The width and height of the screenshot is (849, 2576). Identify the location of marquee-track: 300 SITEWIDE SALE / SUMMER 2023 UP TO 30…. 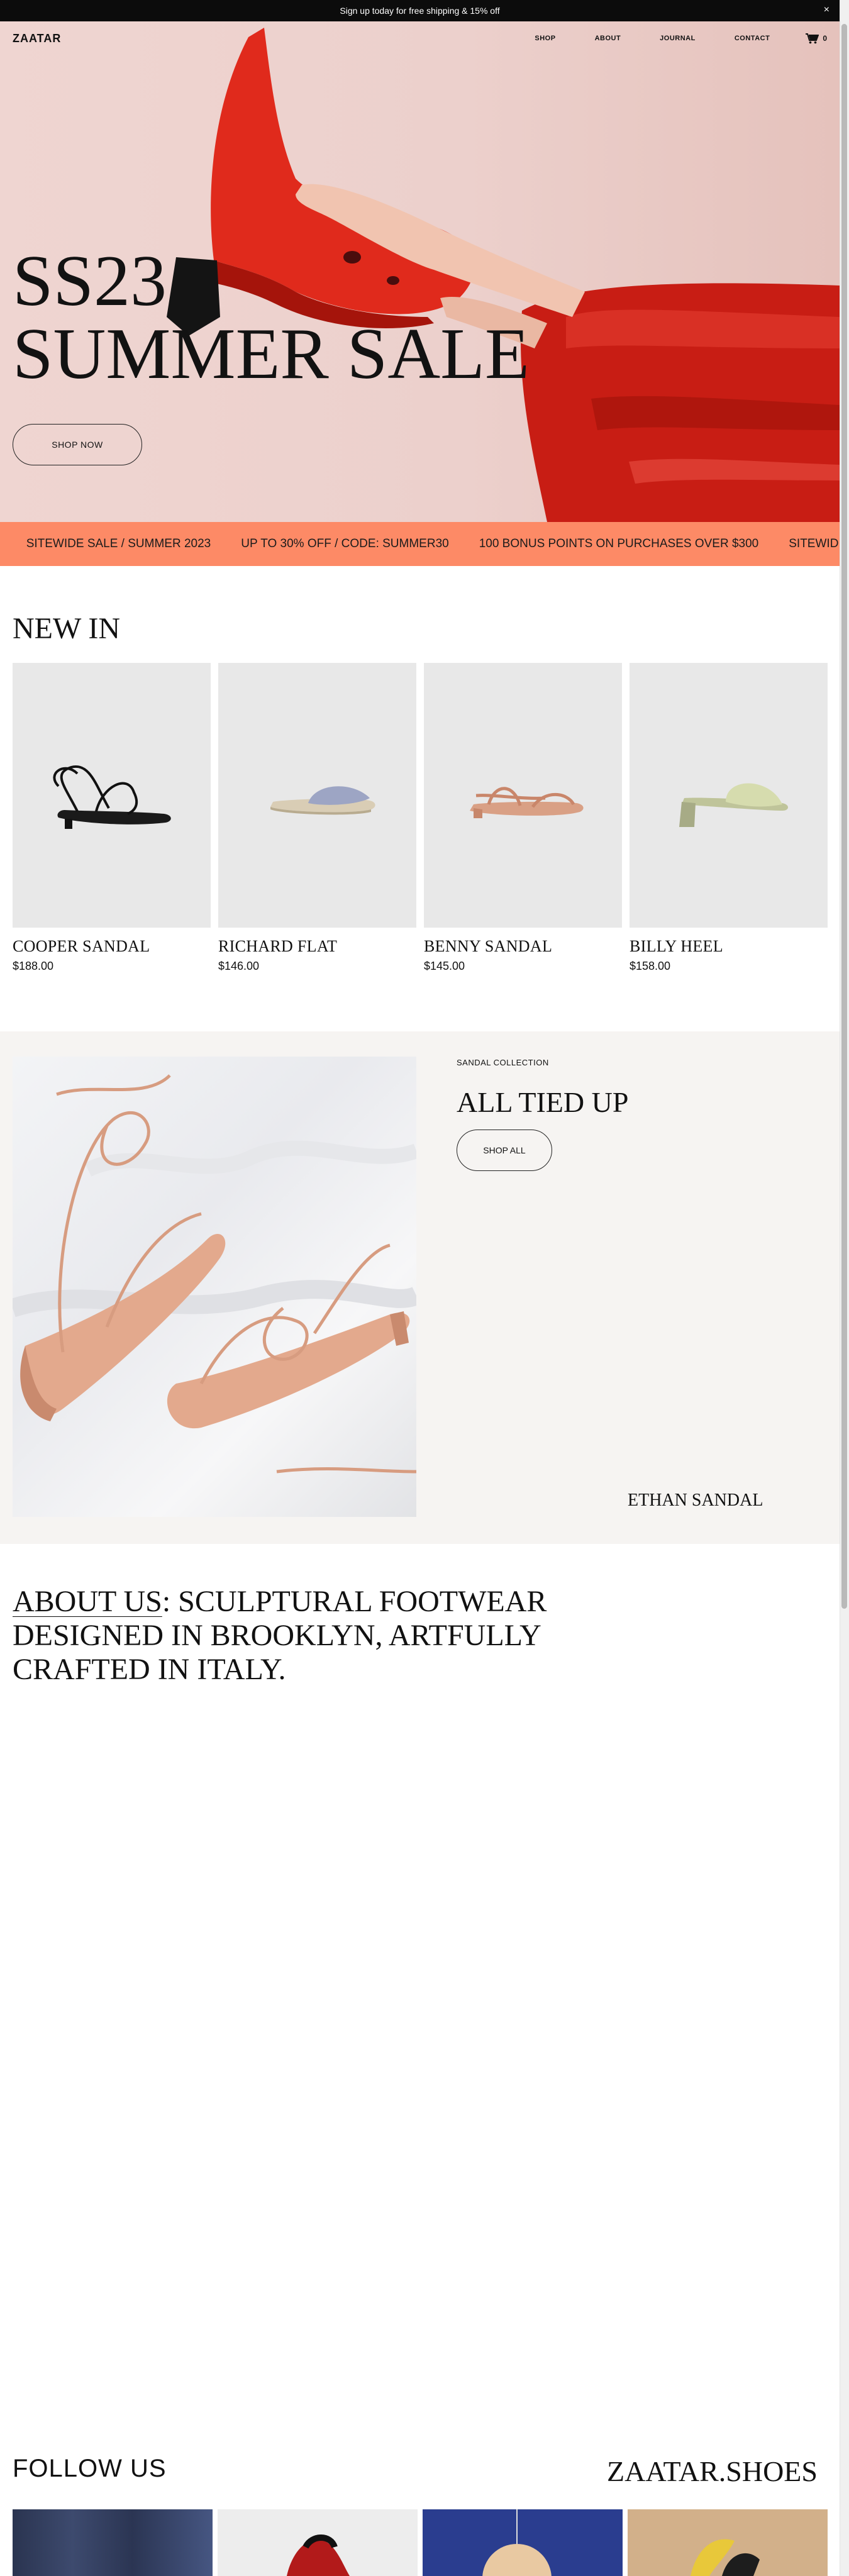
(420, 544).